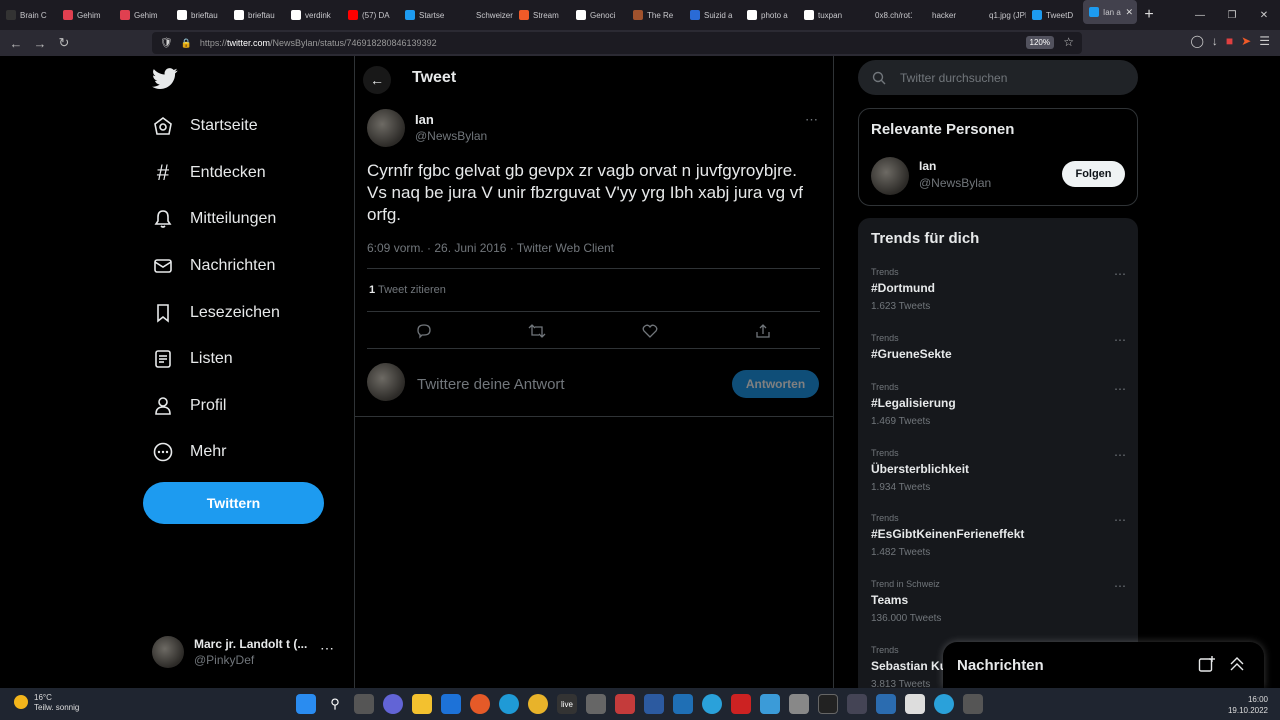 Image resolution: width=1280 pixels, height=720 pixels. I want to click on sidebar-item-nachrichten: Nachrichten, so click(213, 266).